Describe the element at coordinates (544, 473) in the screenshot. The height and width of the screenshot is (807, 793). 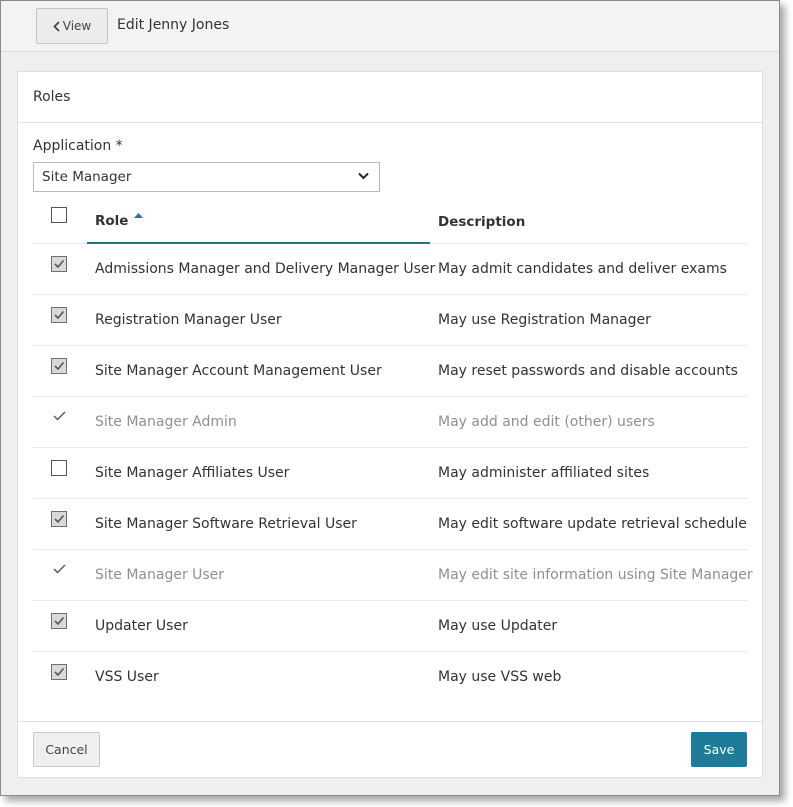
I see `role-description: May administer affiliated sites` at that location.